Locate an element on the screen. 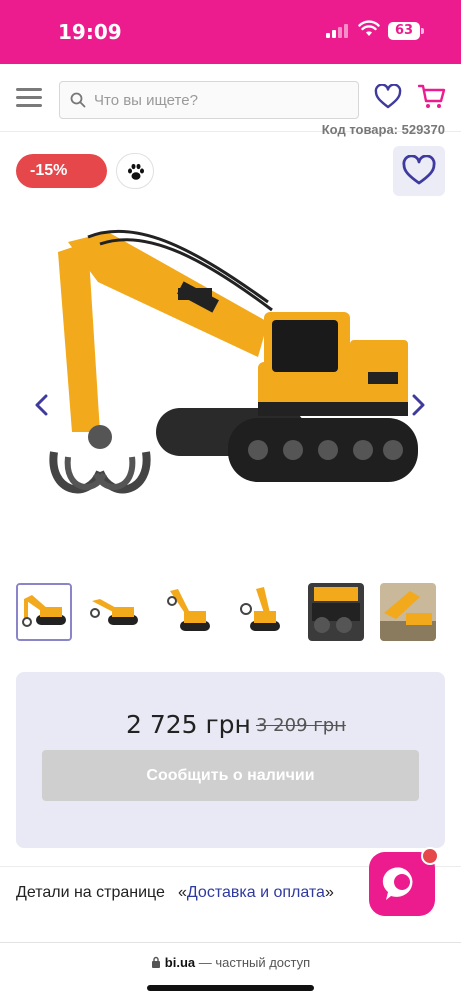 The height and width of the screenshot is (999, 461). open-quote: « is located at coordinates (182, 892).